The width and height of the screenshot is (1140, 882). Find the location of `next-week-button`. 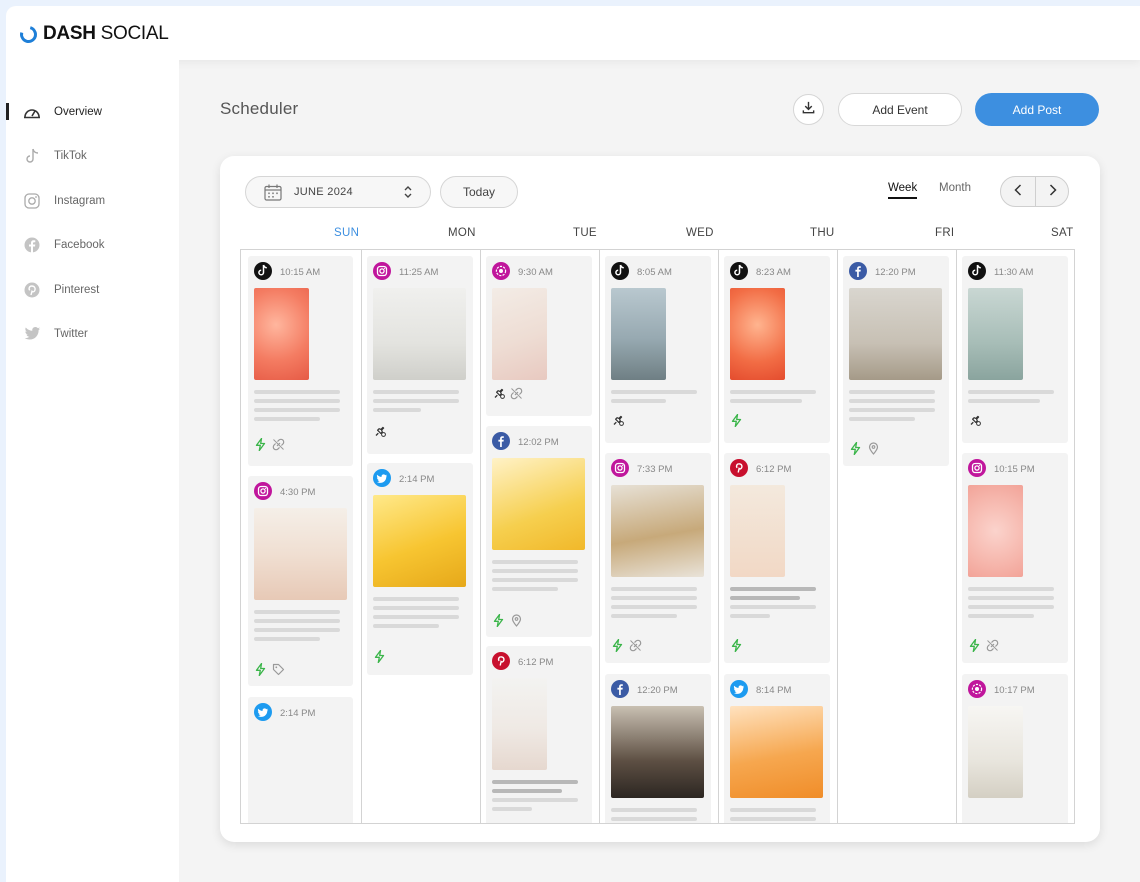

next-week-button is located at coordinates (1053, 191).